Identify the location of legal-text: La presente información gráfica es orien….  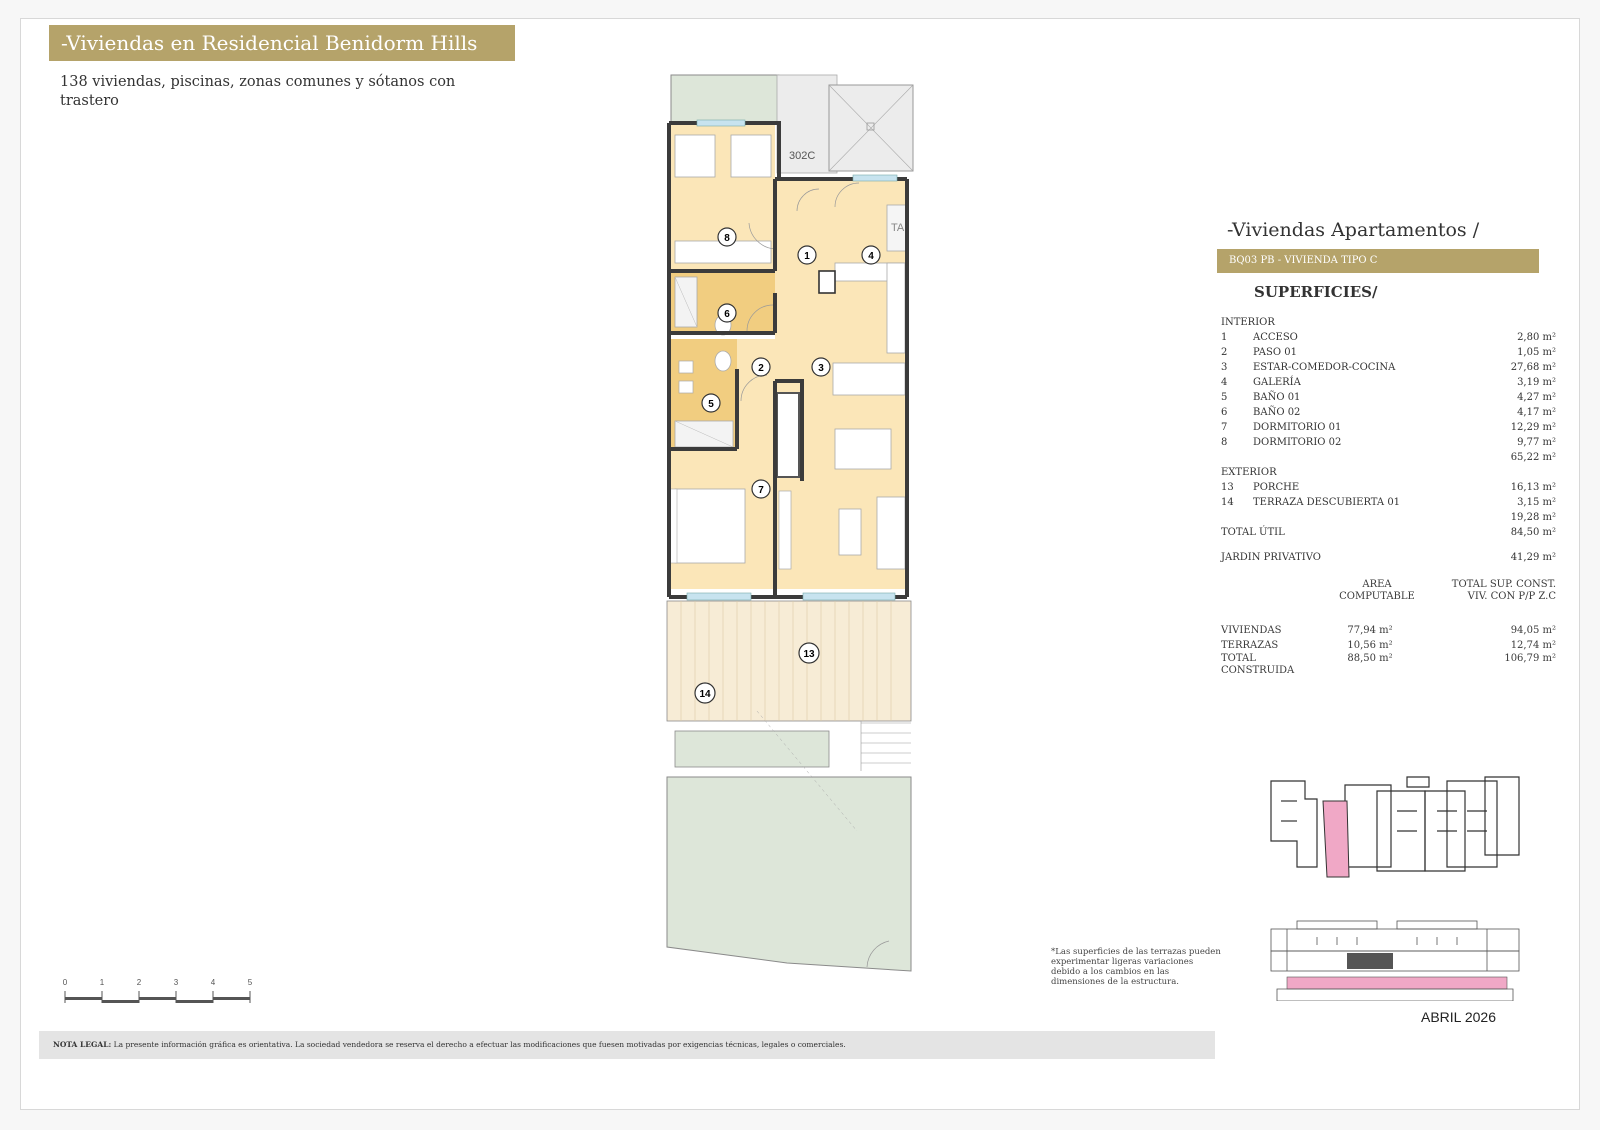
(478, 1044).